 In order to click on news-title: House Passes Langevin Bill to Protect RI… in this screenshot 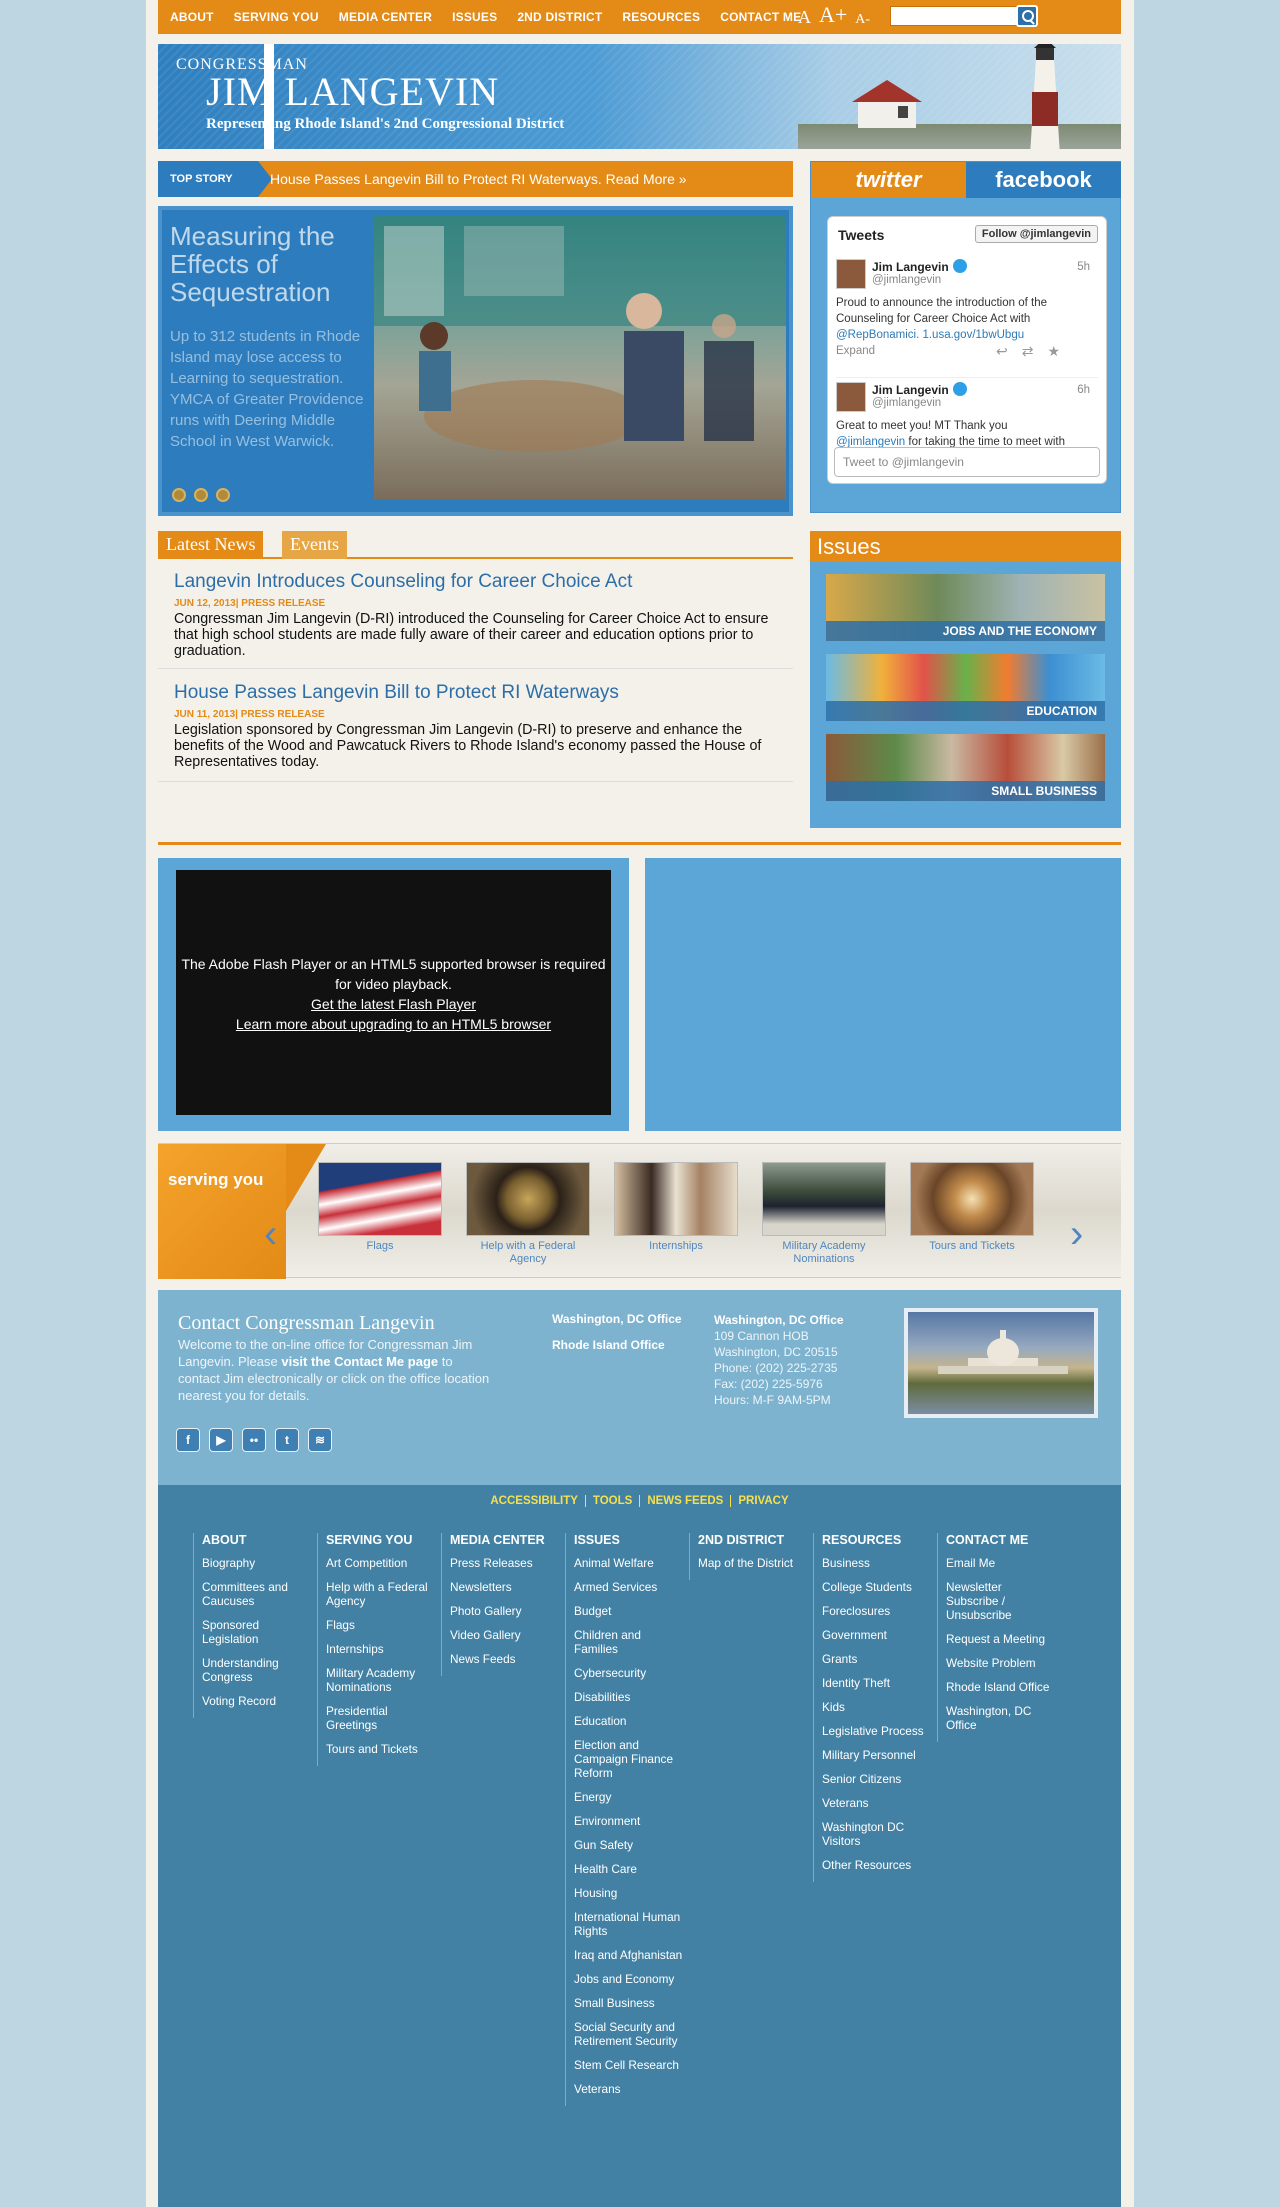, I will do `click(479, 693)`.